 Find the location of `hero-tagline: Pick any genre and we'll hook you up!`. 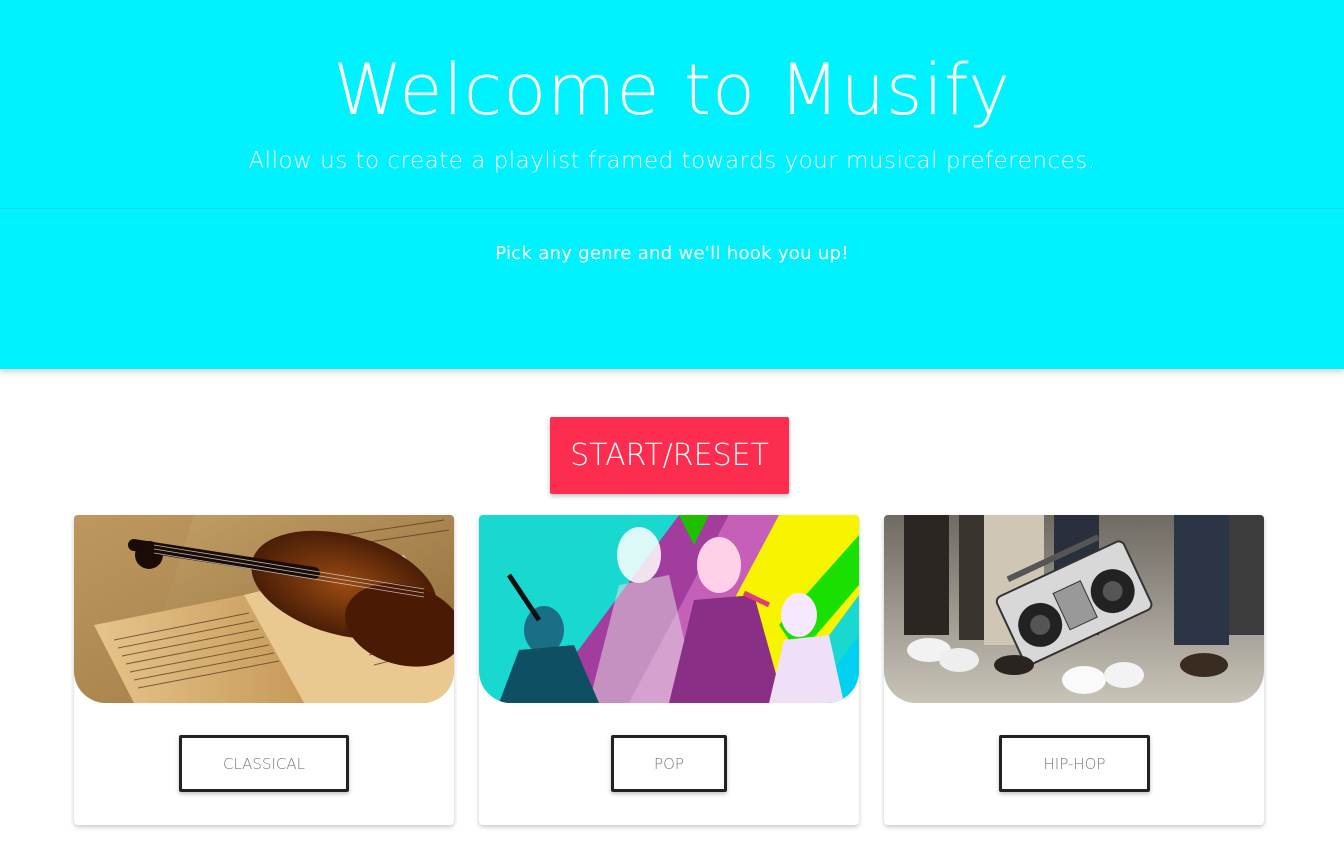

hero-tagline: Pick any genre and we'll hook you up! is located at coordinates (672, 253).